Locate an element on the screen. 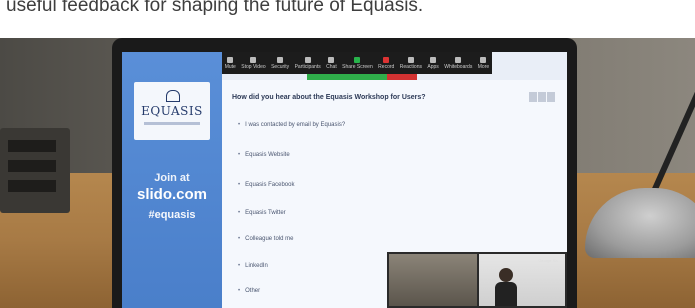 Image resolution: width=695 pixels, height=308 pixels. toolbar-item: Reactions is located at coordinates (411, 63).